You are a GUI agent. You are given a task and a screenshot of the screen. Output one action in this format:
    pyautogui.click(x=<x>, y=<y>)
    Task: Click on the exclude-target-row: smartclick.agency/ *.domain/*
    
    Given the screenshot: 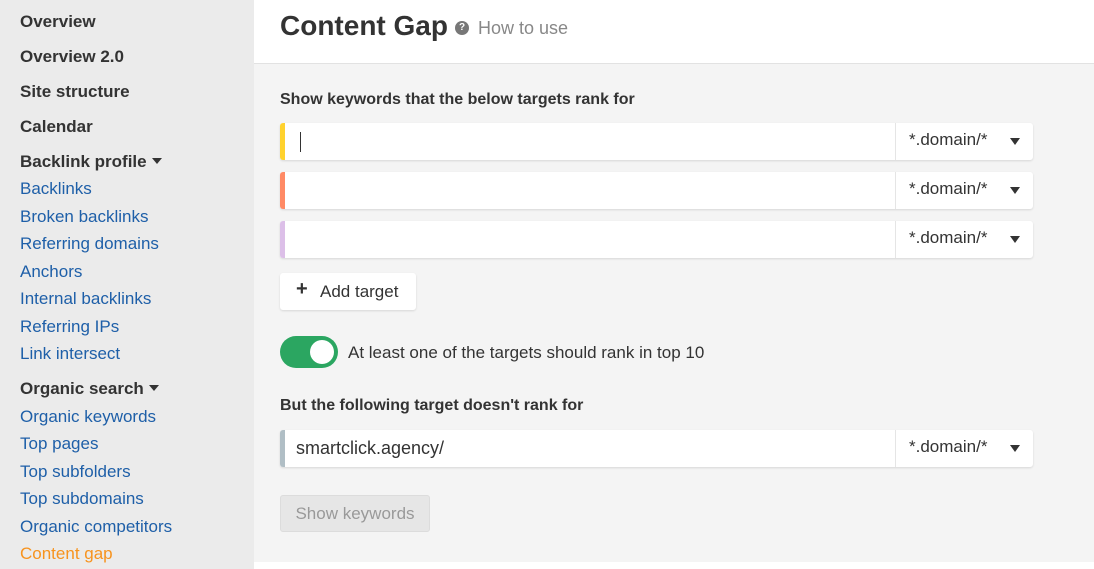 What is the action you would take?
    pyautogui.click(x=656, y=448)
    